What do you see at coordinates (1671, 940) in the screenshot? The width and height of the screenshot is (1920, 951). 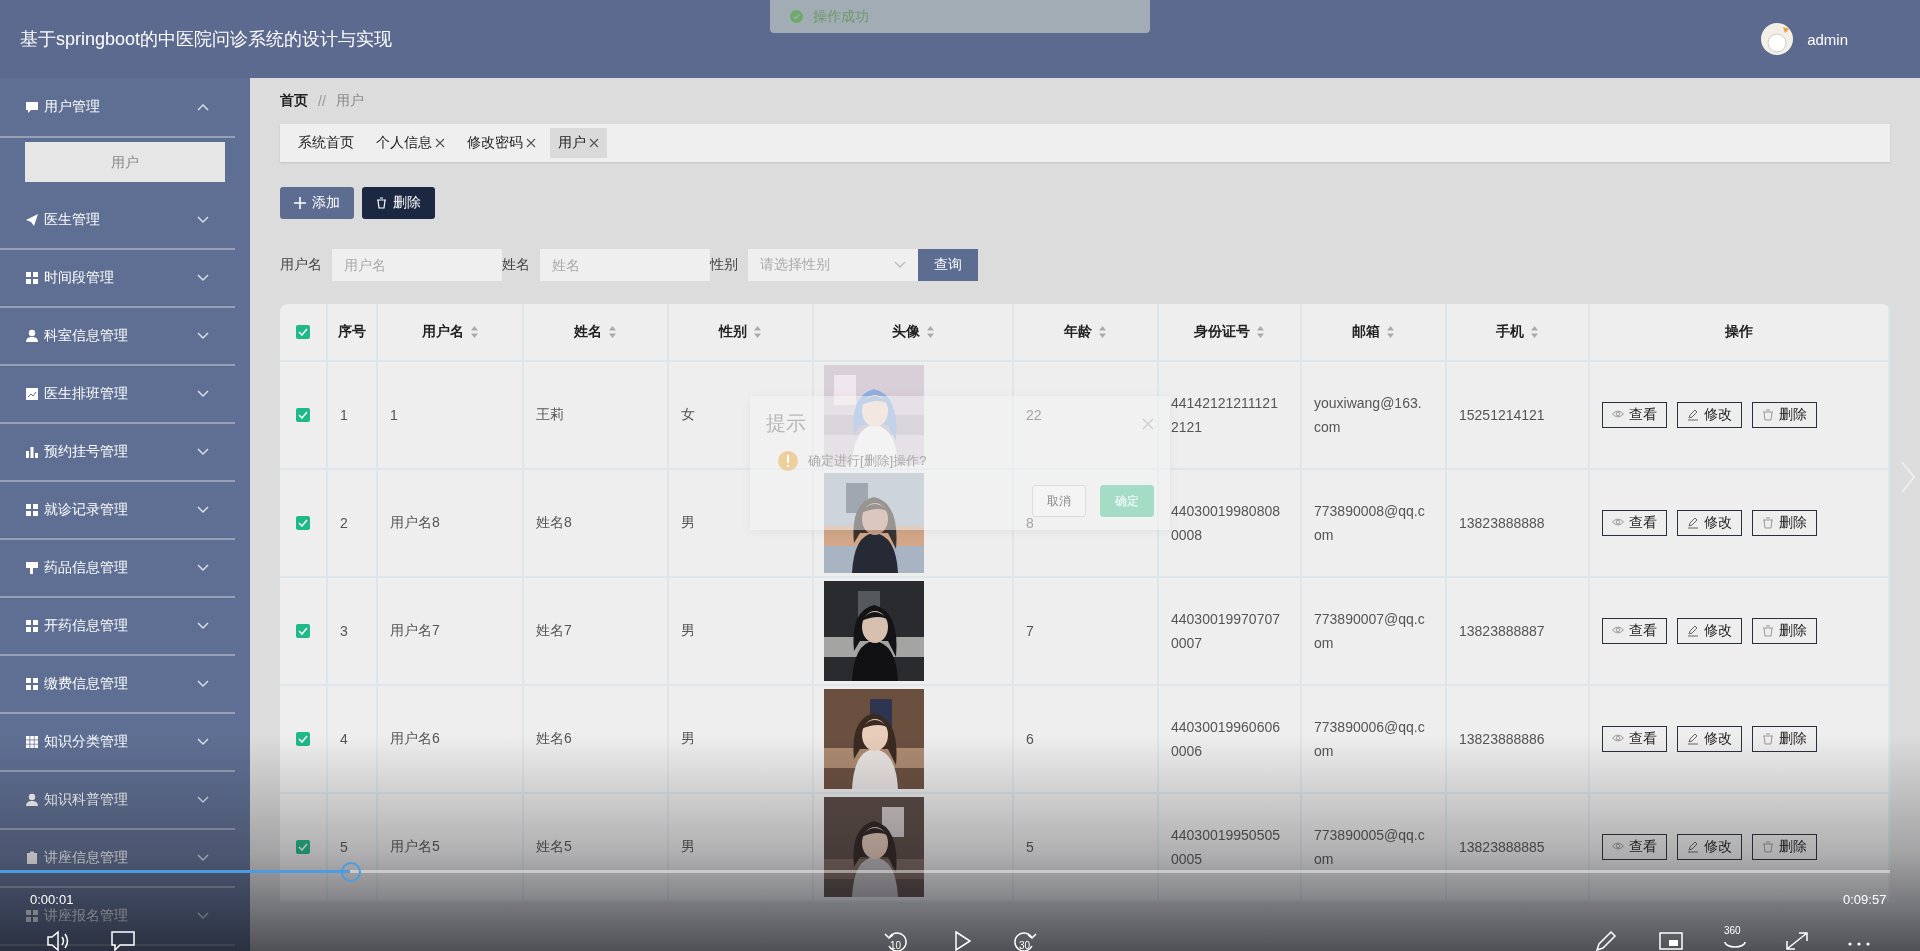 I see `picture-in-picture-icon` at bounding box center [1671, 940].